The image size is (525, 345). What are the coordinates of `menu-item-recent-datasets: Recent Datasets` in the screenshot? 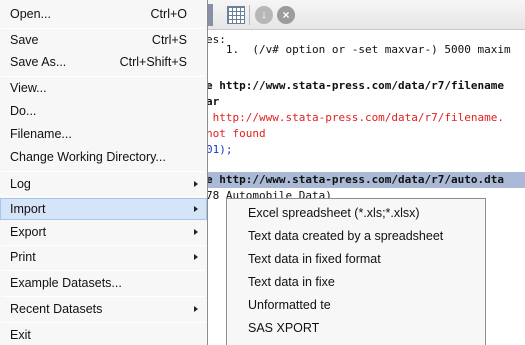 It's located at (103, 309).